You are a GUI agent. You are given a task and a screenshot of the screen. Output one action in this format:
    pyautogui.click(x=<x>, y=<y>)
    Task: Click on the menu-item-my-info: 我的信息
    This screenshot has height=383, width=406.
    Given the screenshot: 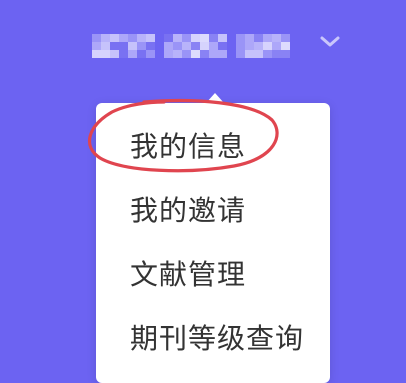 What is the action you would take?
    pyautogui.click(x=188, y=147)
    